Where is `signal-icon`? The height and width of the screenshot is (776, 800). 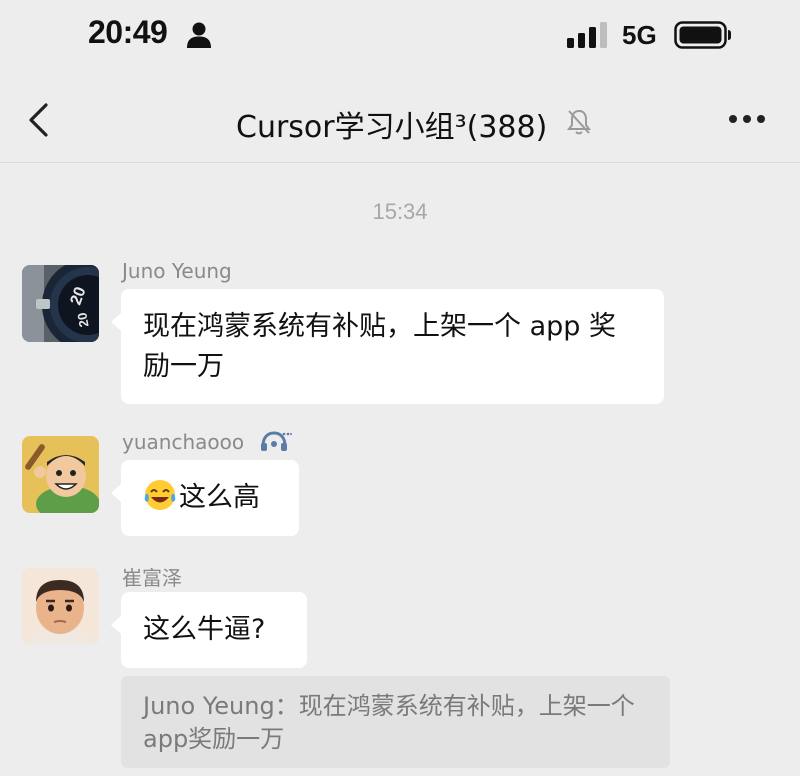
signal-icon is located at coordinates (587, 35).